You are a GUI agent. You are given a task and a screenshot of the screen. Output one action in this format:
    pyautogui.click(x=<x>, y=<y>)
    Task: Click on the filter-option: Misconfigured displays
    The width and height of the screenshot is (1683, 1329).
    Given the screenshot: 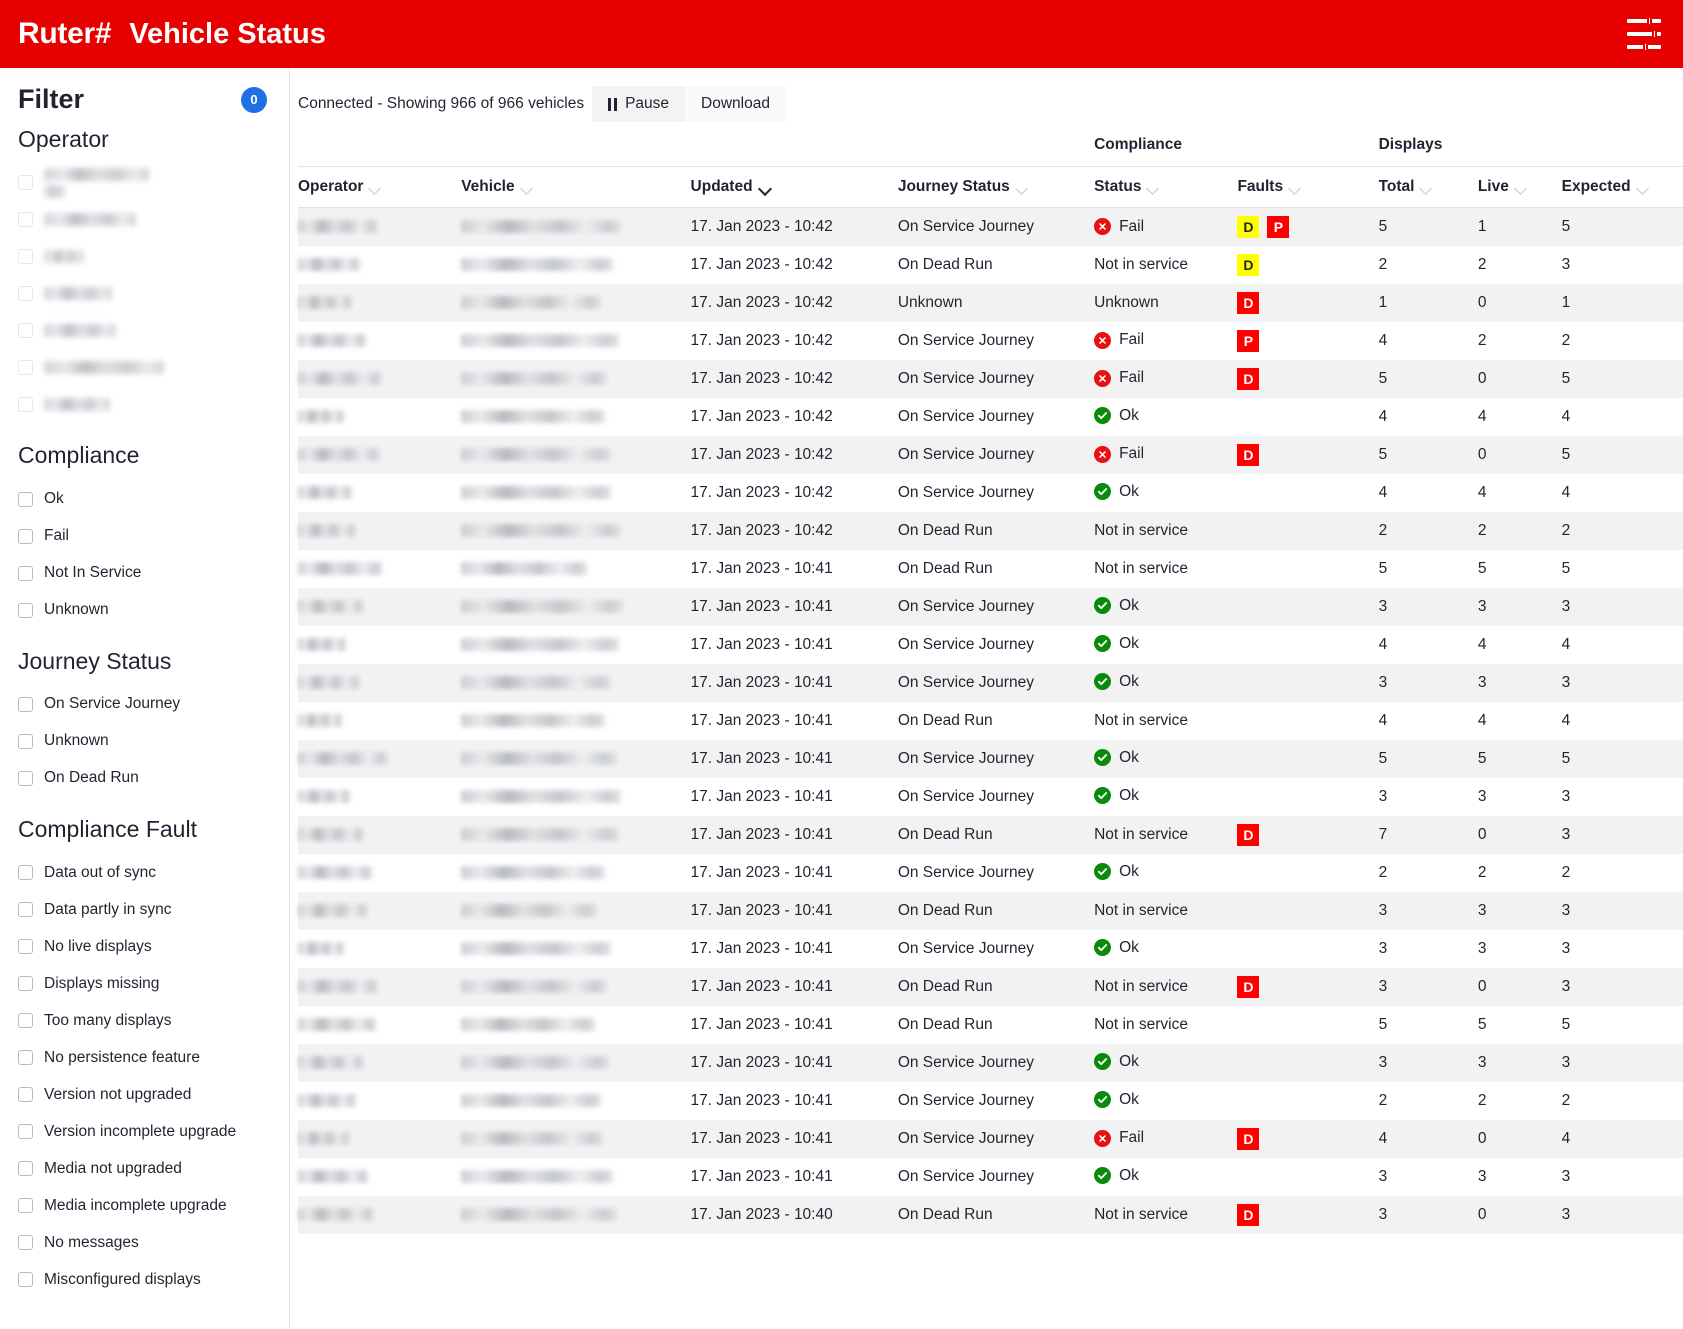 What is the action you would take?
    pyautogui.click(x=153, y=1279)
    